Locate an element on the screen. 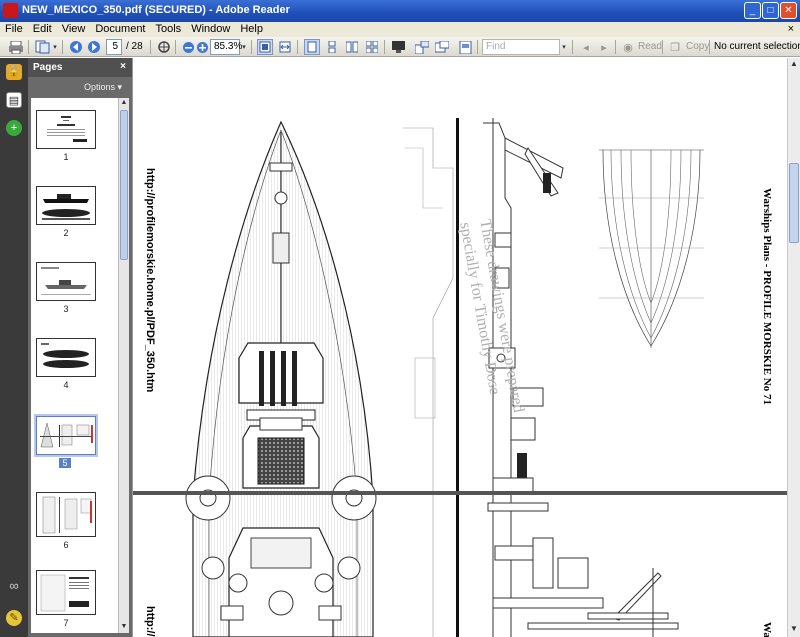  thumbnail-label: 7 is located at coordinates (66, 623).